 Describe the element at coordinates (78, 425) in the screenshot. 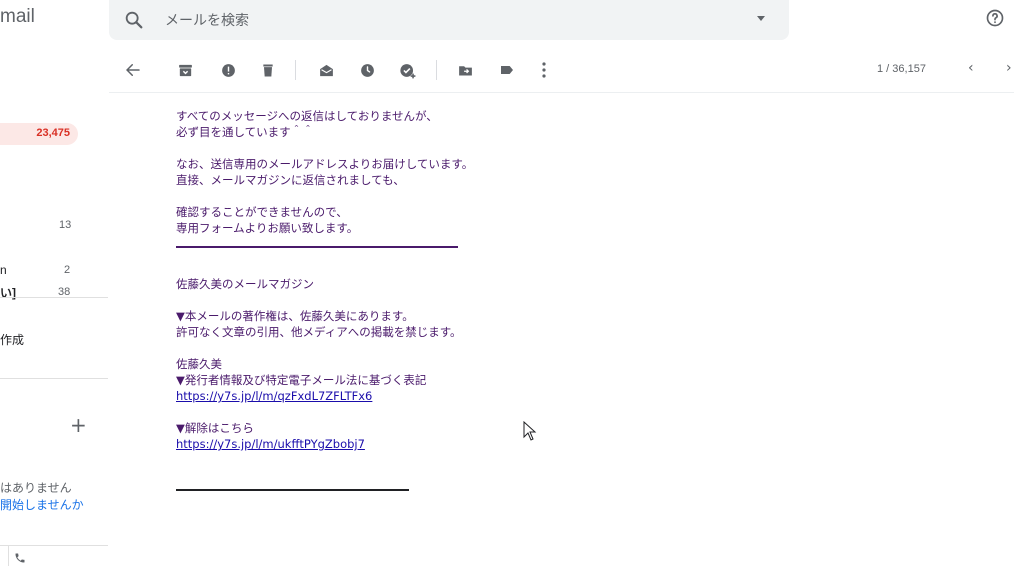

I see `add-plus-icon: +` at that location.